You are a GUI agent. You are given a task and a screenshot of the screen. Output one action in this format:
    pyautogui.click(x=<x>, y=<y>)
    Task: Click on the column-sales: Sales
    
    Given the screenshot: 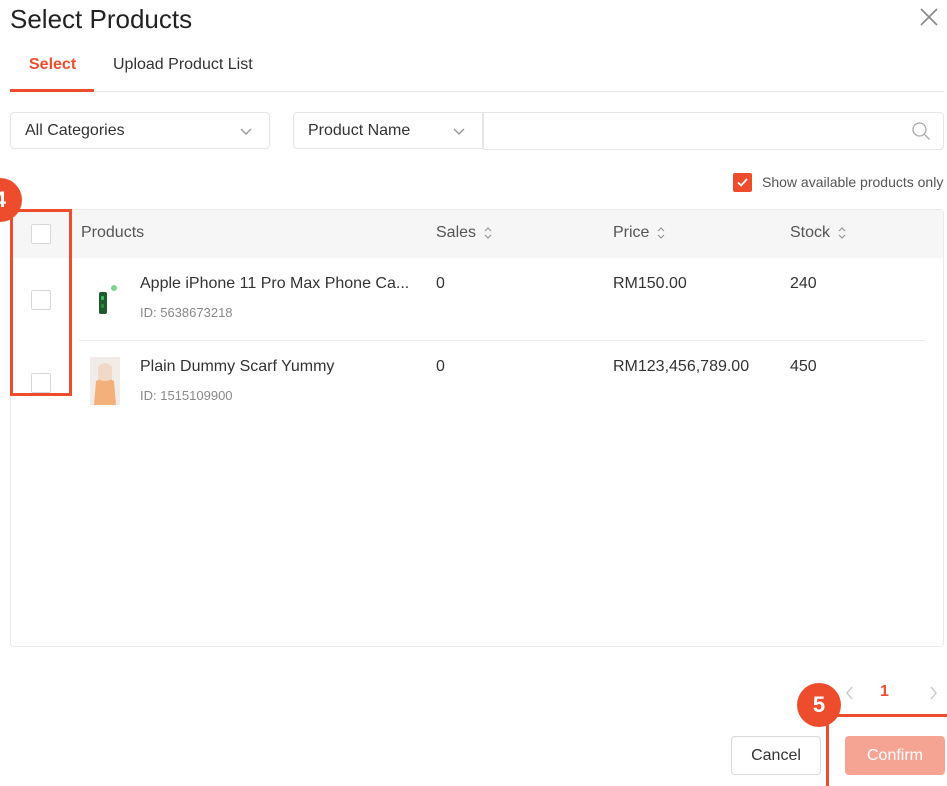 What is the action you would take?
    pyautogui.click(x=464, y=233)
    